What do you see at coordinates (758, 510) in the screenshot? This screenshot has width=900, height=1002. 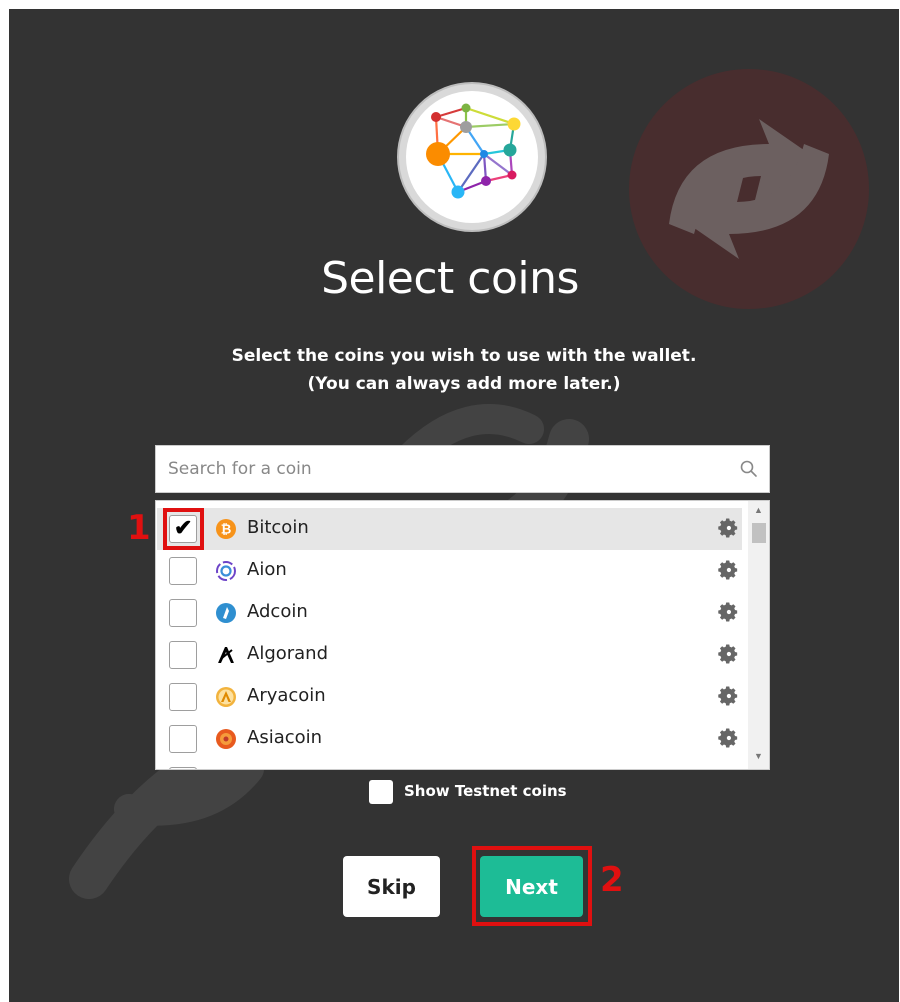 I see `scroll-up-icon: ▲` at bounding box center [758, 510].